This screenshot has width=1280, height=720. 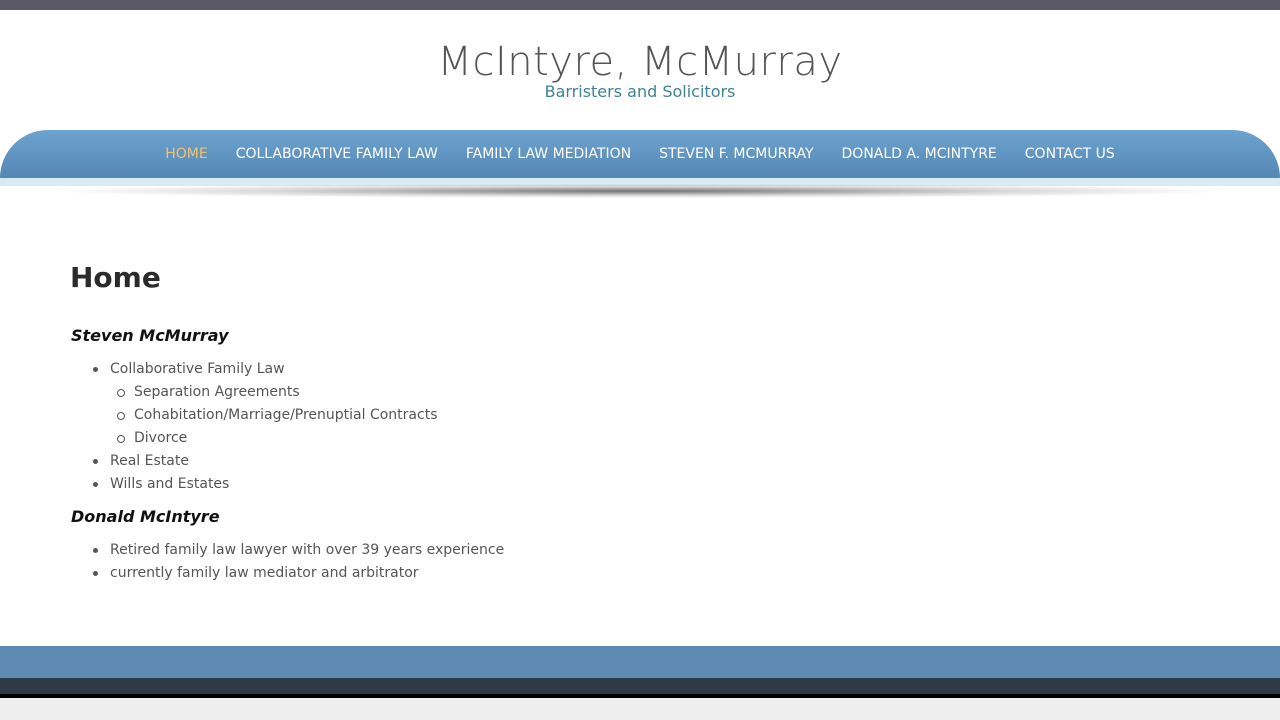 I want to click on nav-item-home: HOME, so click(x=186, y=154).